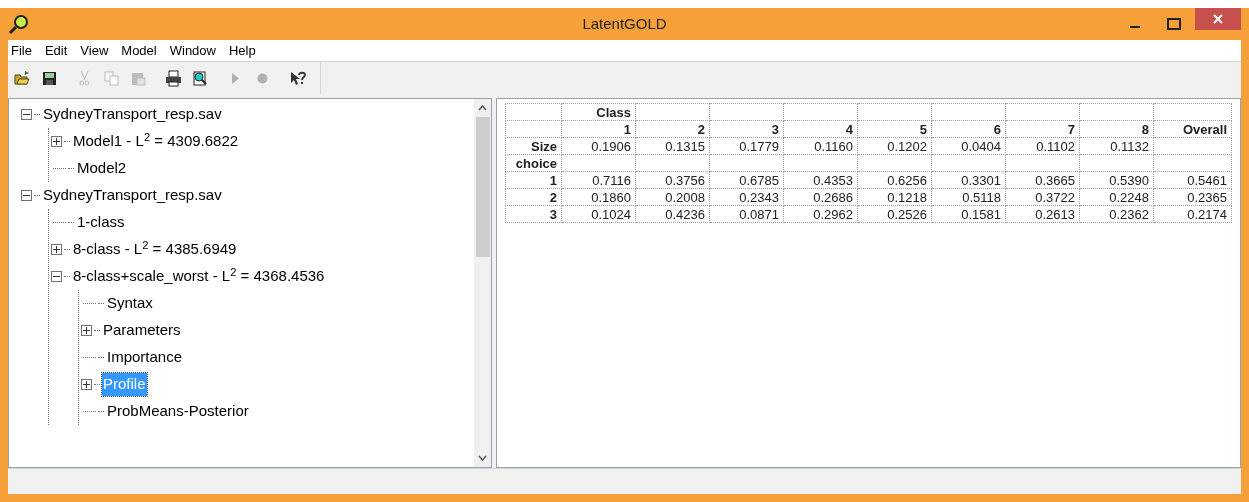 This screenshot has width=1249, height=502. I want to click on menu-item: Model, so click(139, 50).